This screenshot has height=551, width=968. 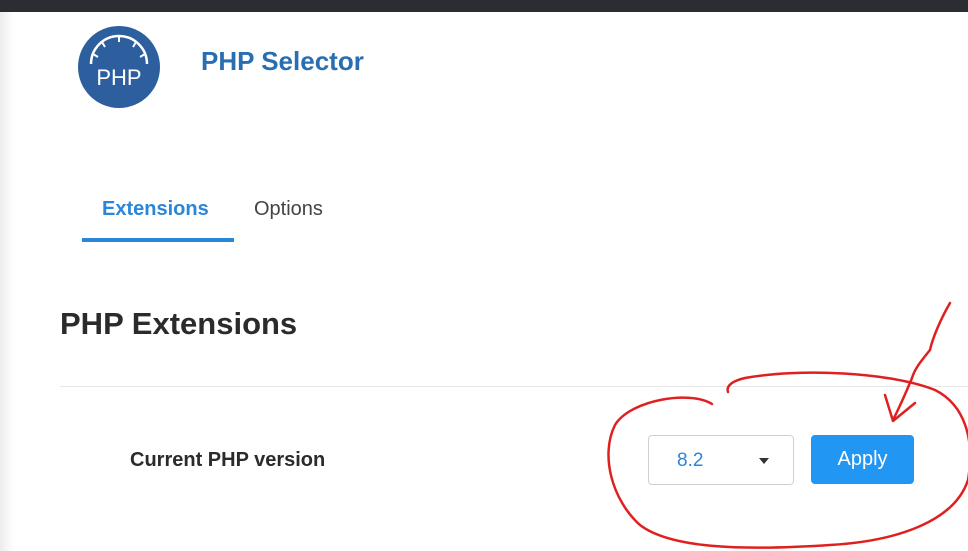 What do you see at coordinates (862, 459) in the screenshot?
I see `apply-button: Apply` at bounding box center [862, 459].